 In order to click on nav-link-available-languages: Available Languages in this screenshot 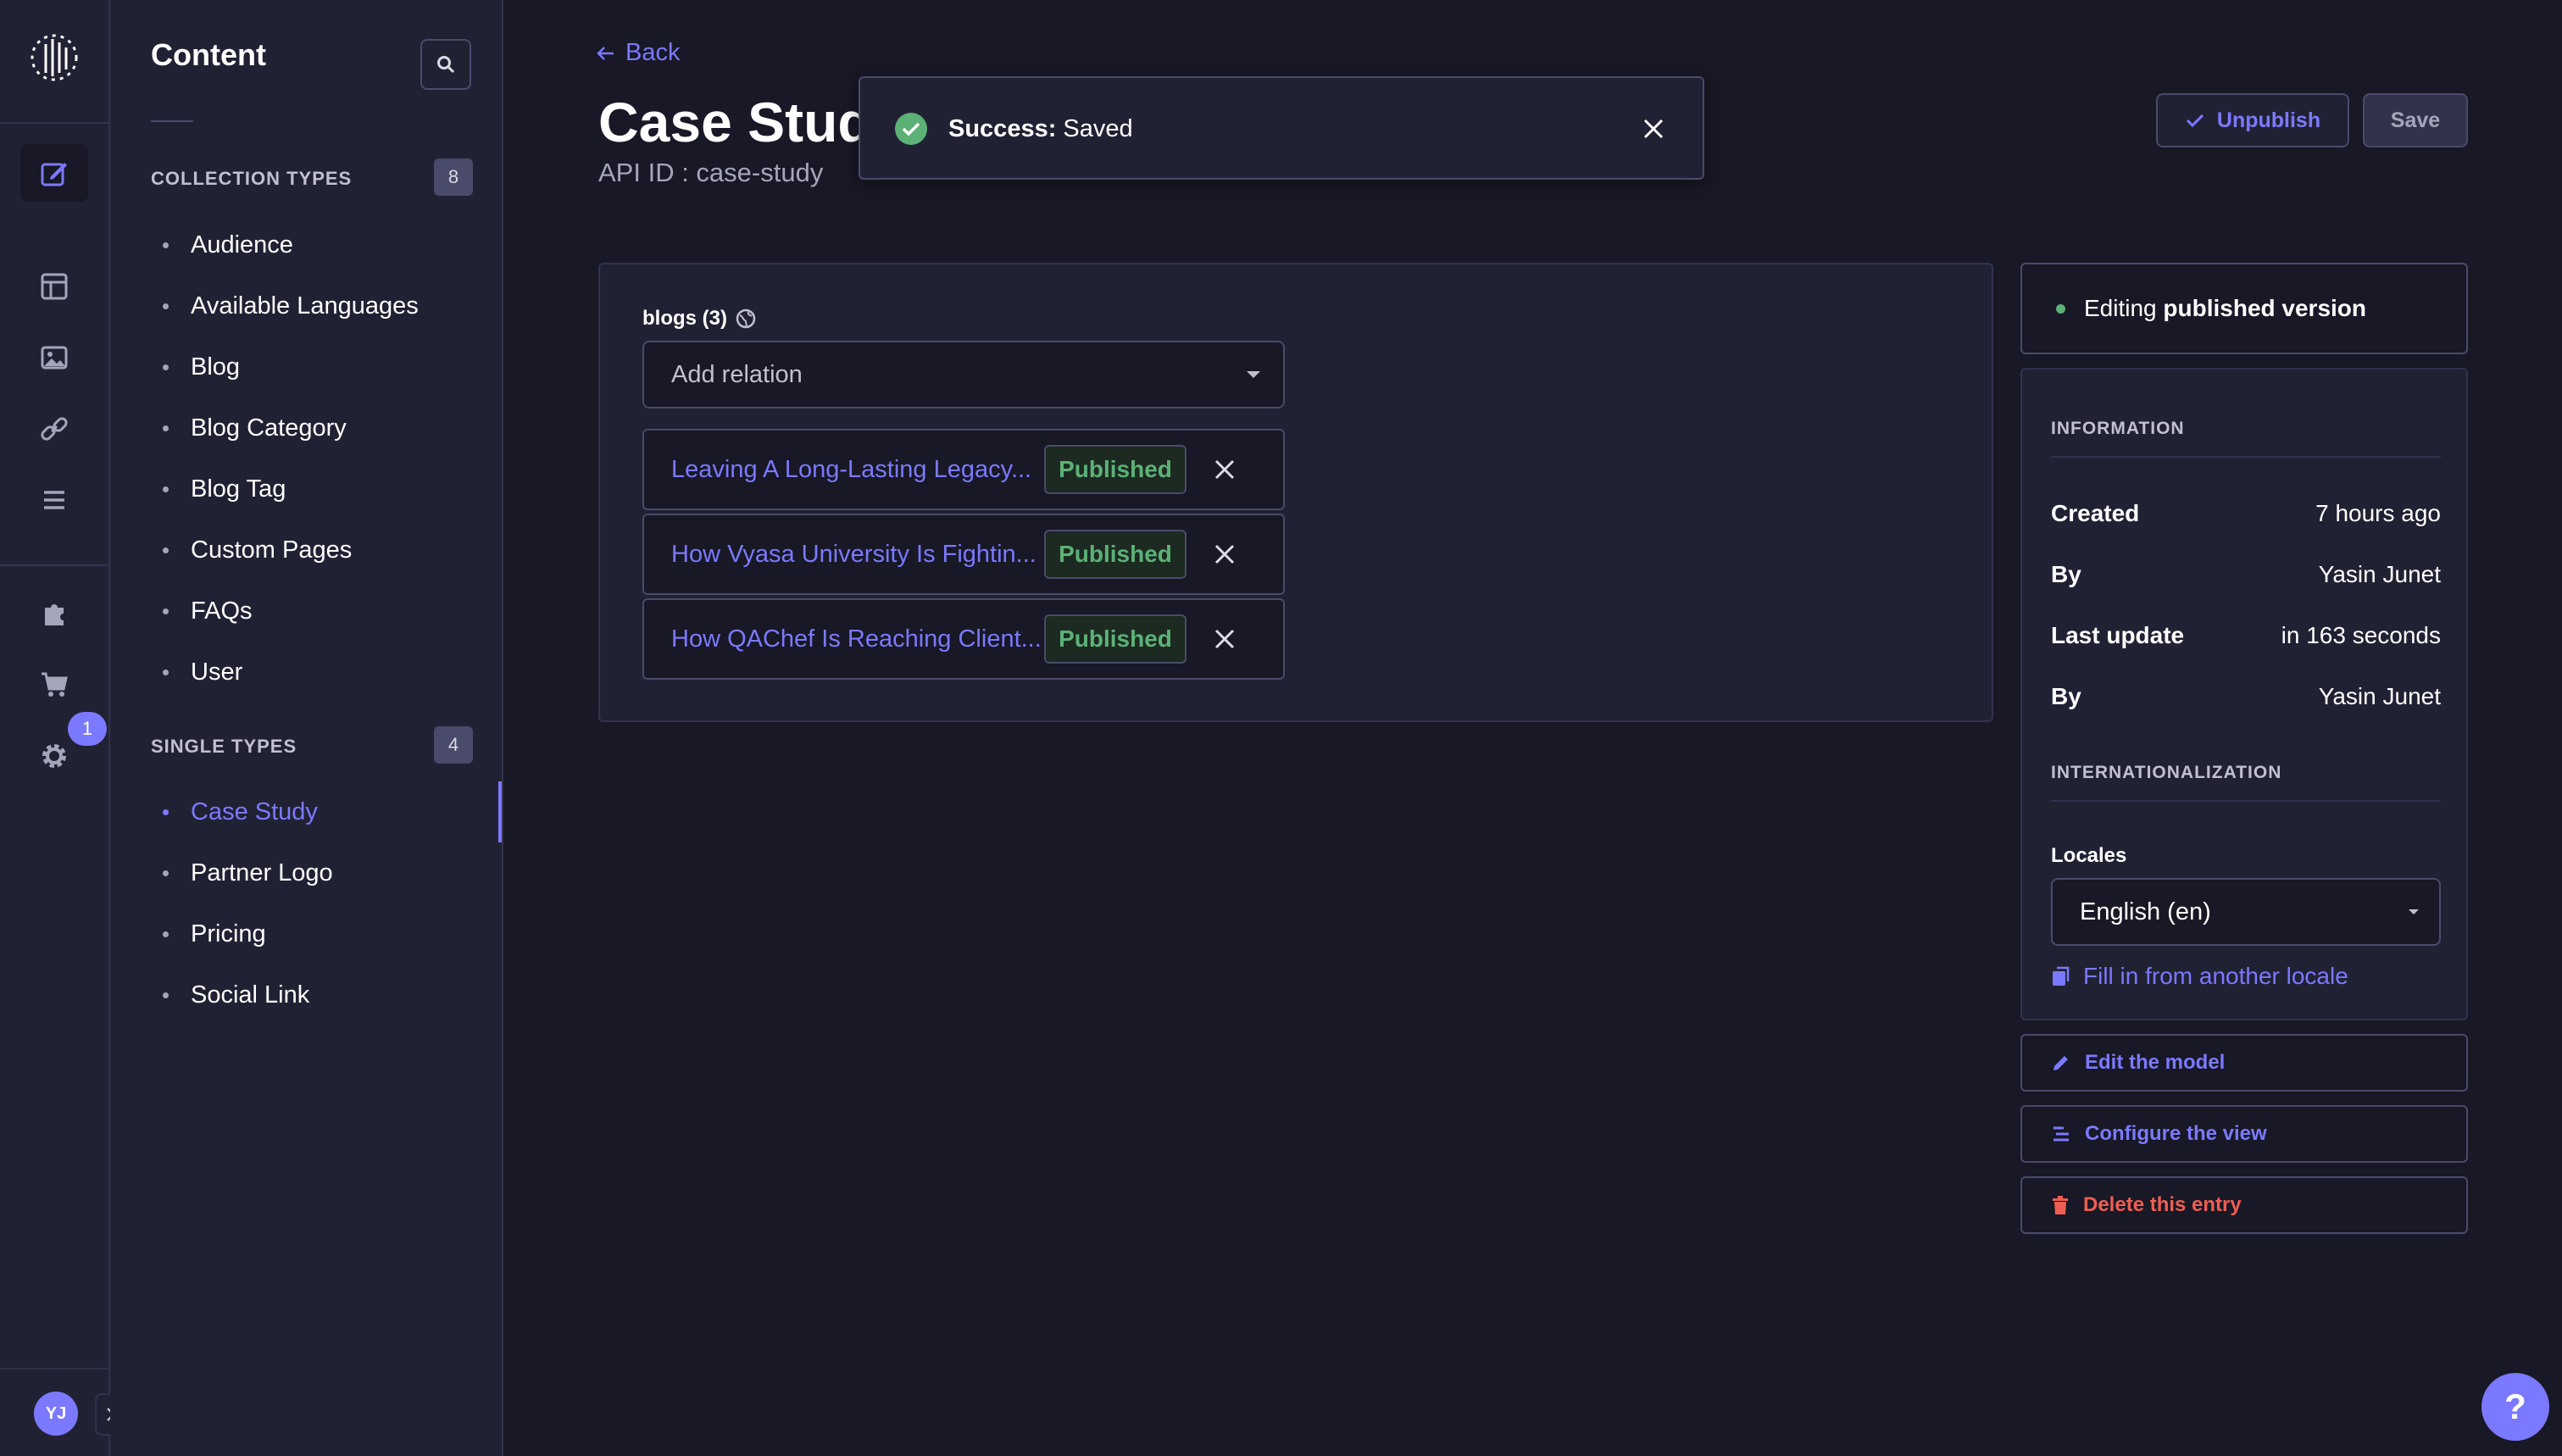, I will do `click(326, 306)`.